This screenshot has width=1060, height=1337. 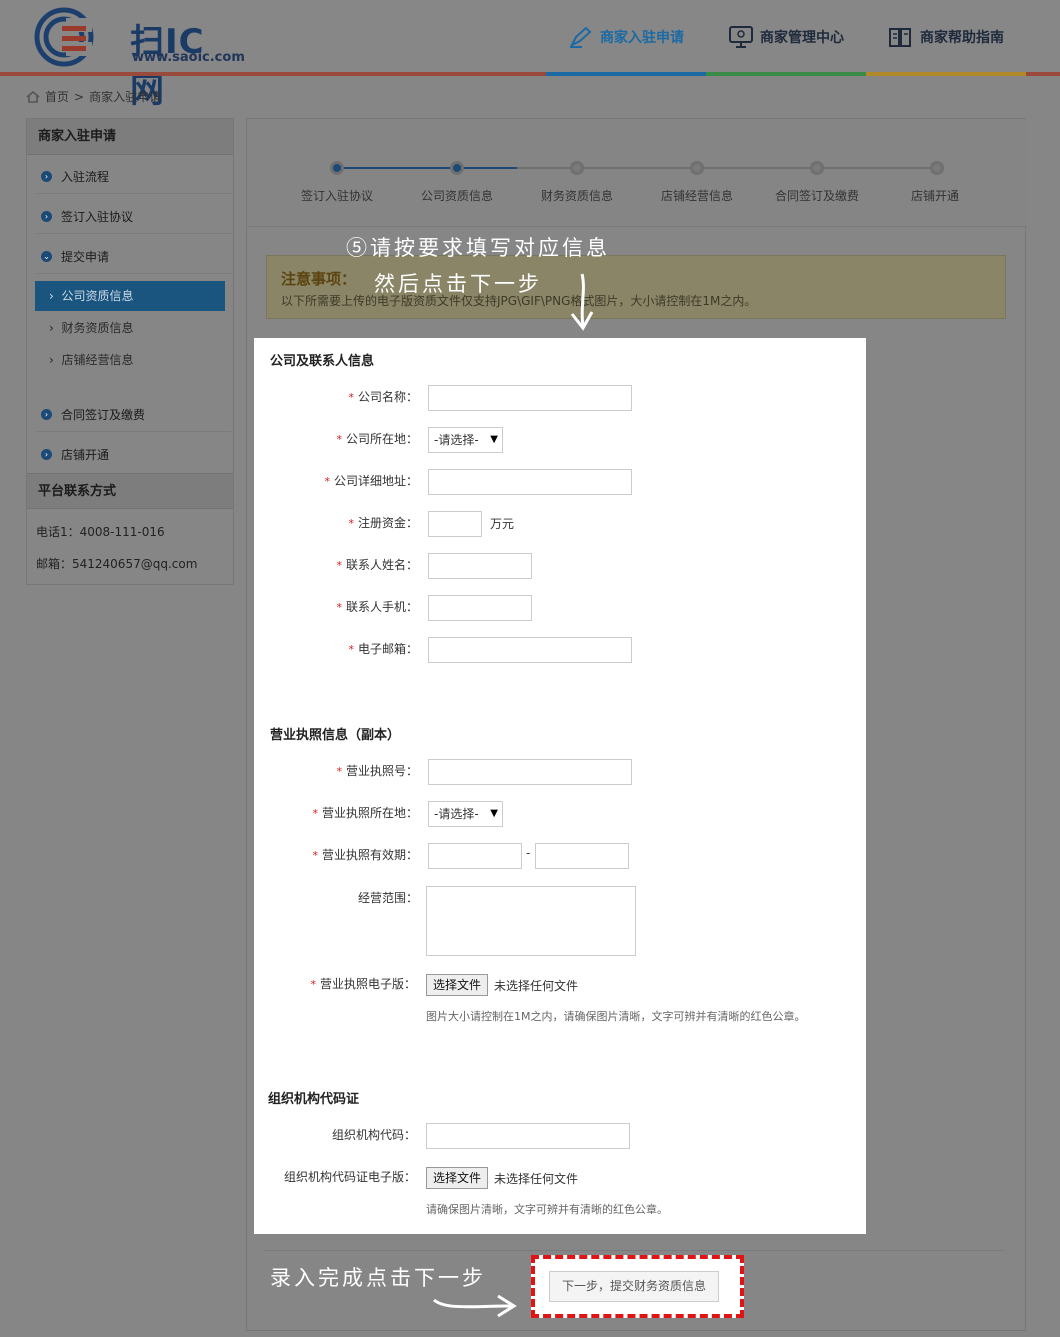 What do you see at coordinates (383, 523) in the screenshot?
I see `capital-label: * 注册资金：` at bounding box center [383, 523].